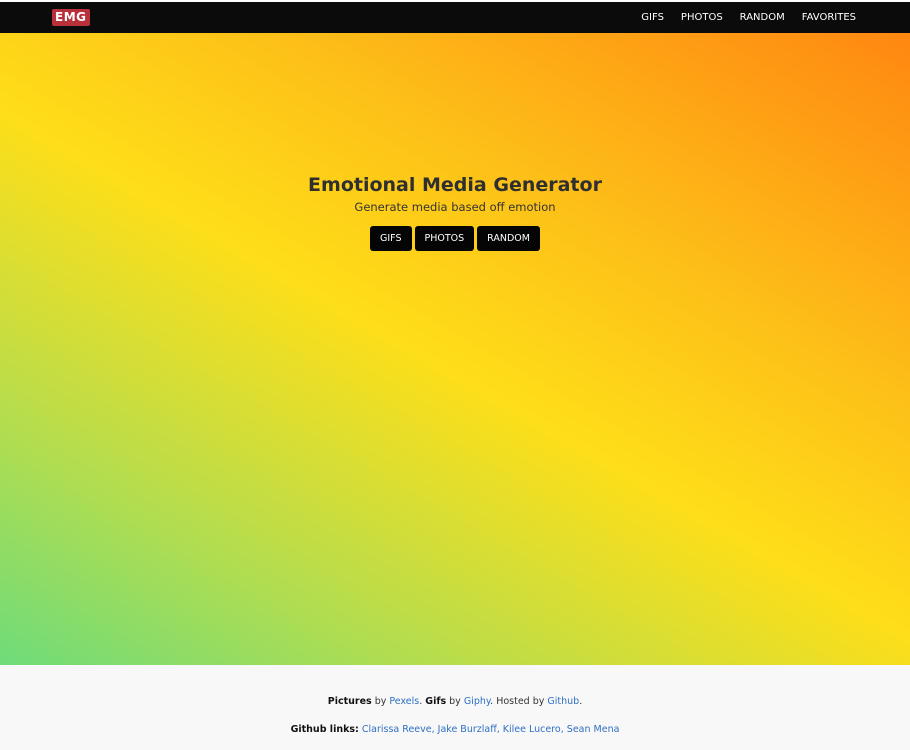  I want to click on pexels-link: Pexels, so click(404, 701).